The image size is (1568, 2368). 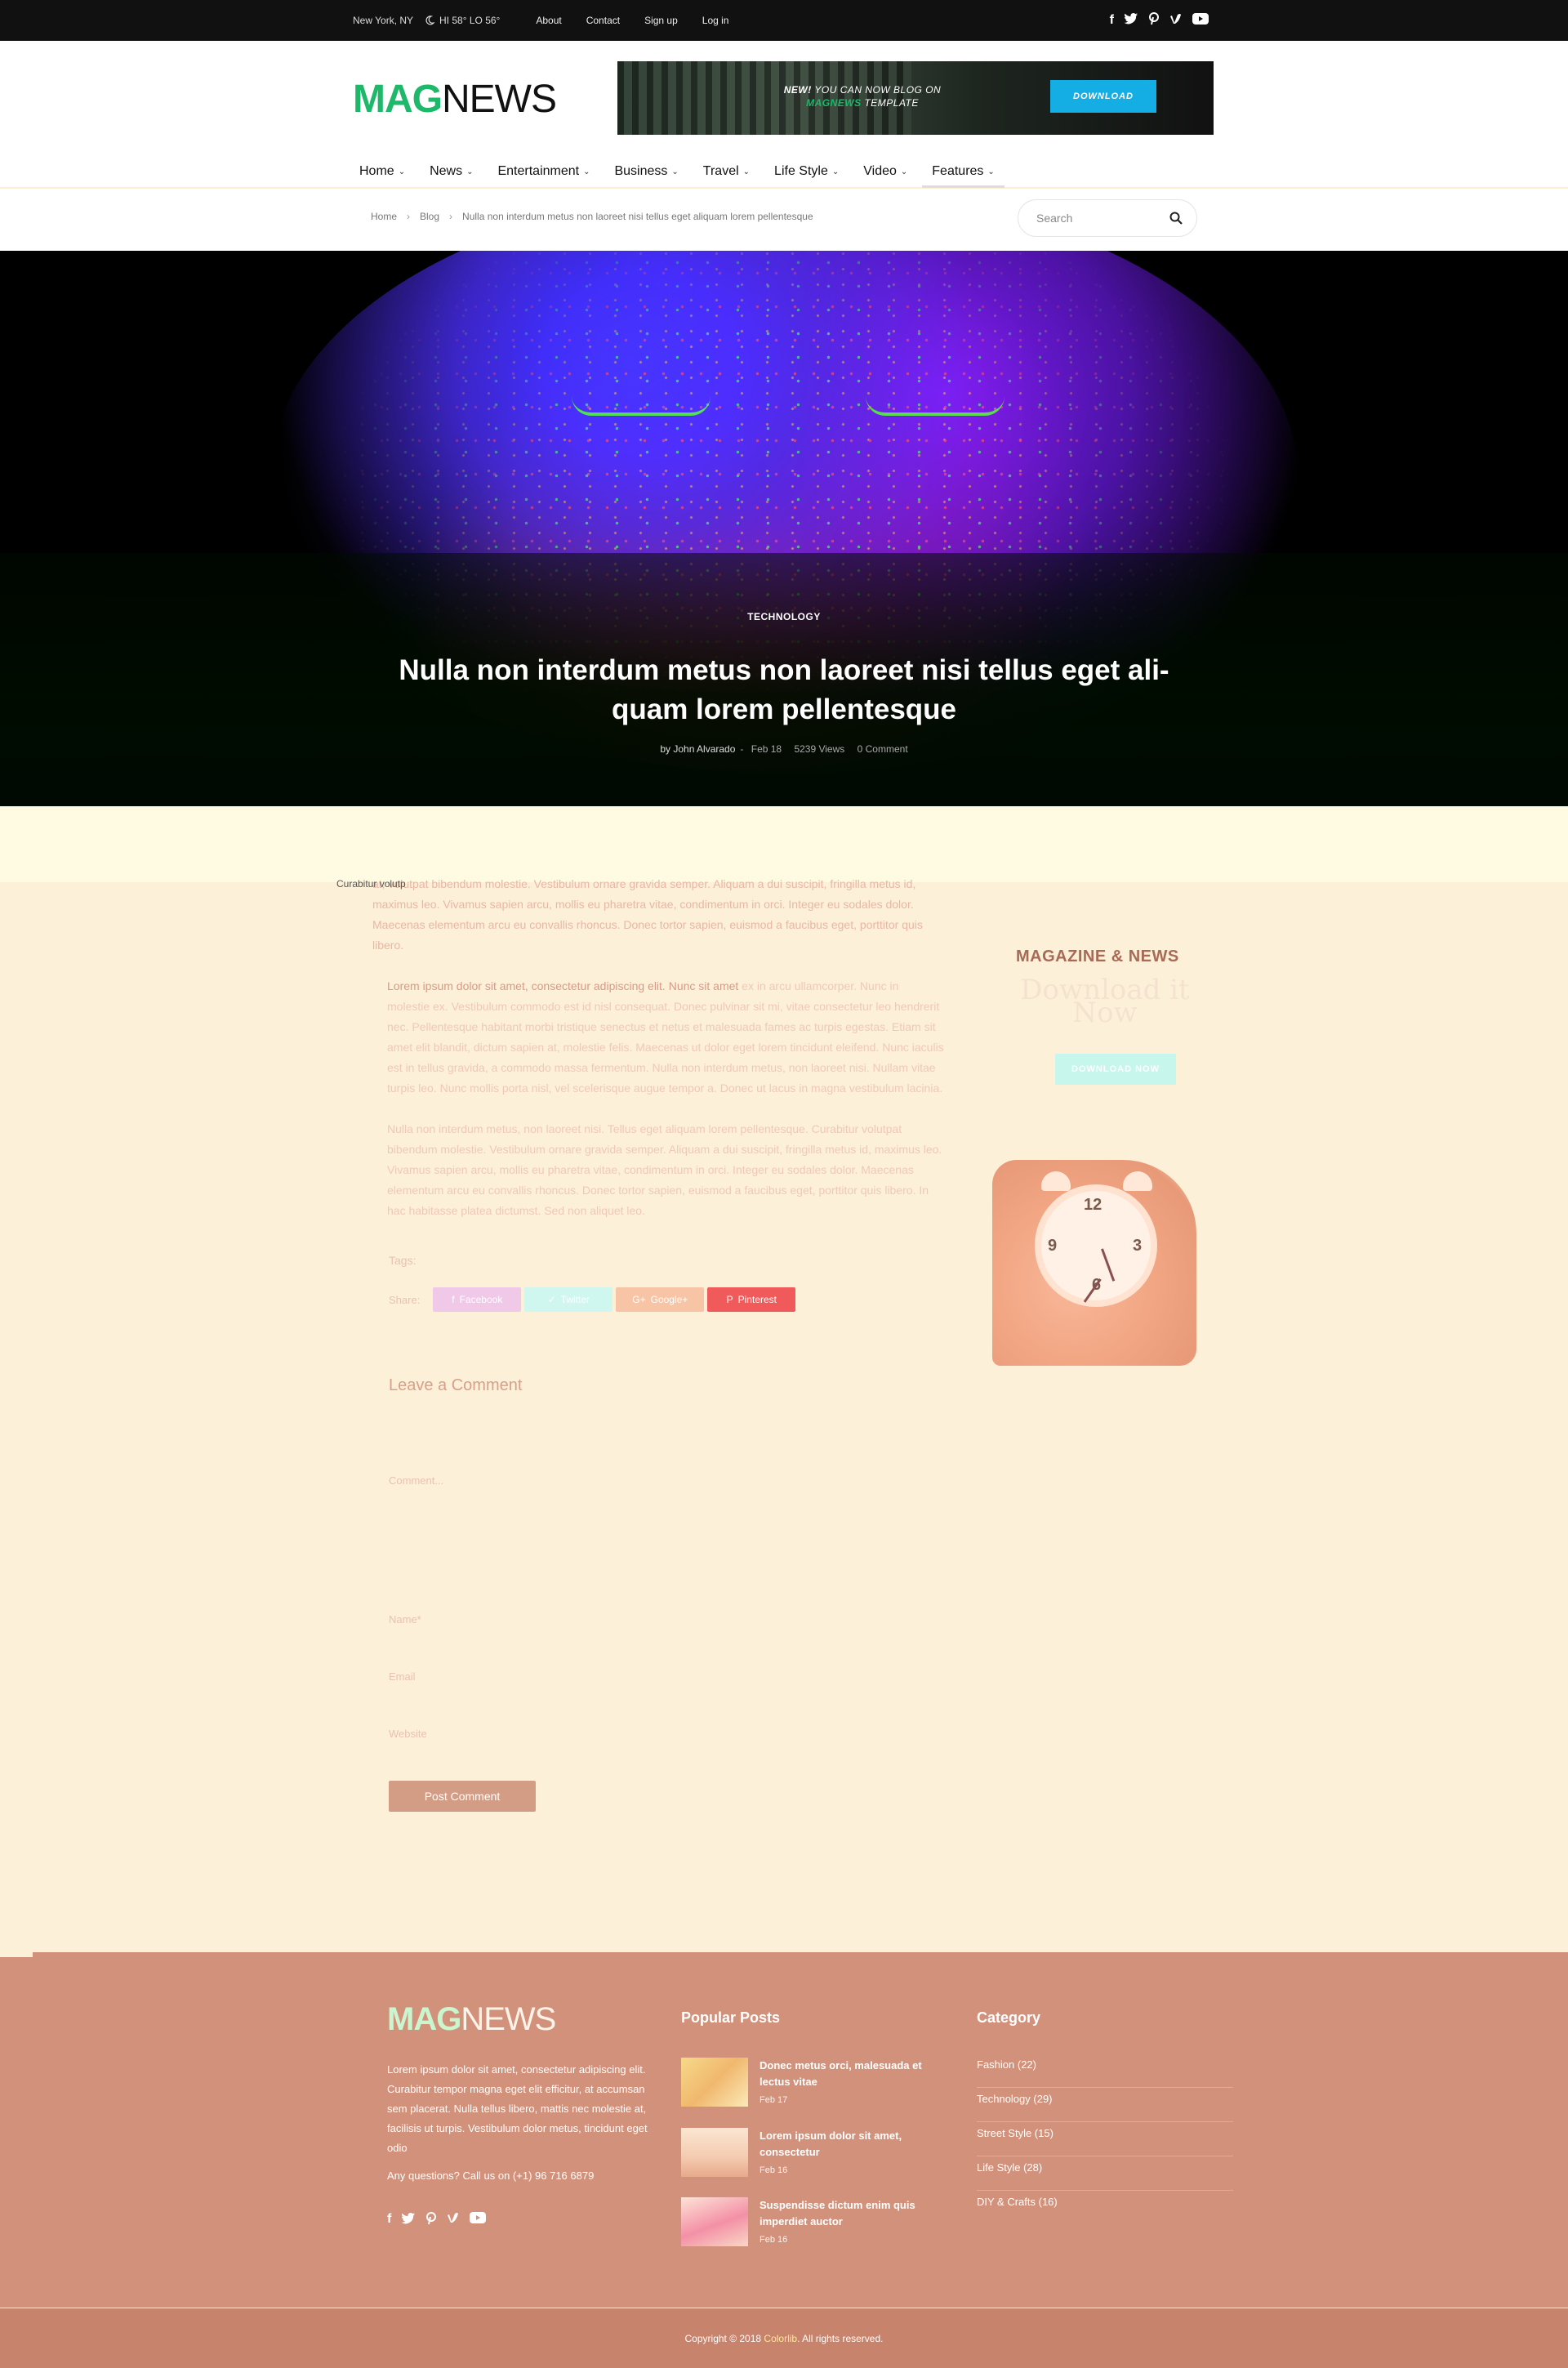 What do you see at coordinates (751, 1299) in the screenshot?
I see `share-pinterest-button: P Pinterest` at bounding box center [751, 1299].